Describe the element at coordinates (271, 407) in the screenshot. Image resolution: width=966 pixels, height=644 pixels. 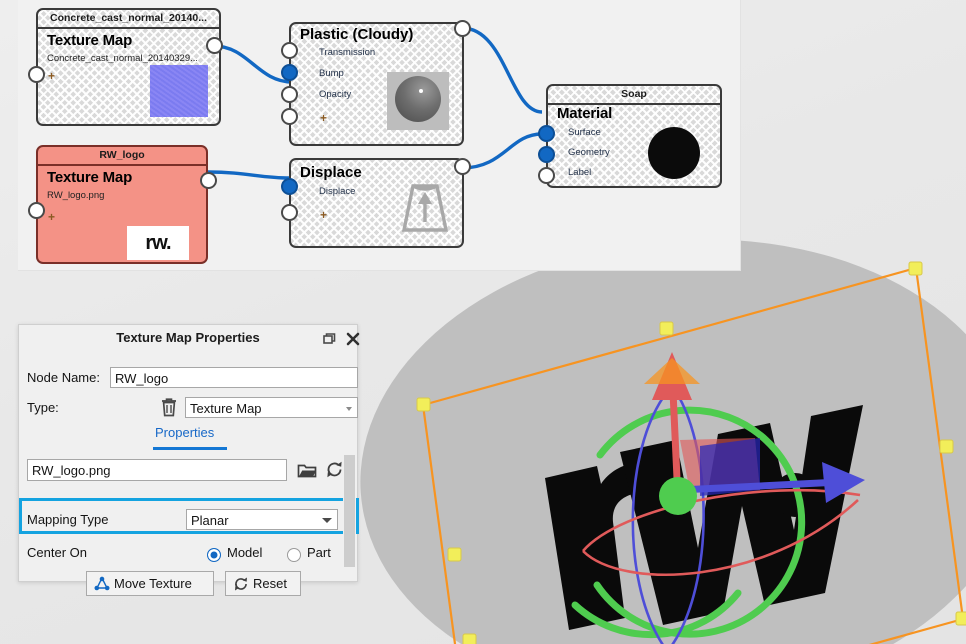
I see `type-select: Texture Map` at that location.